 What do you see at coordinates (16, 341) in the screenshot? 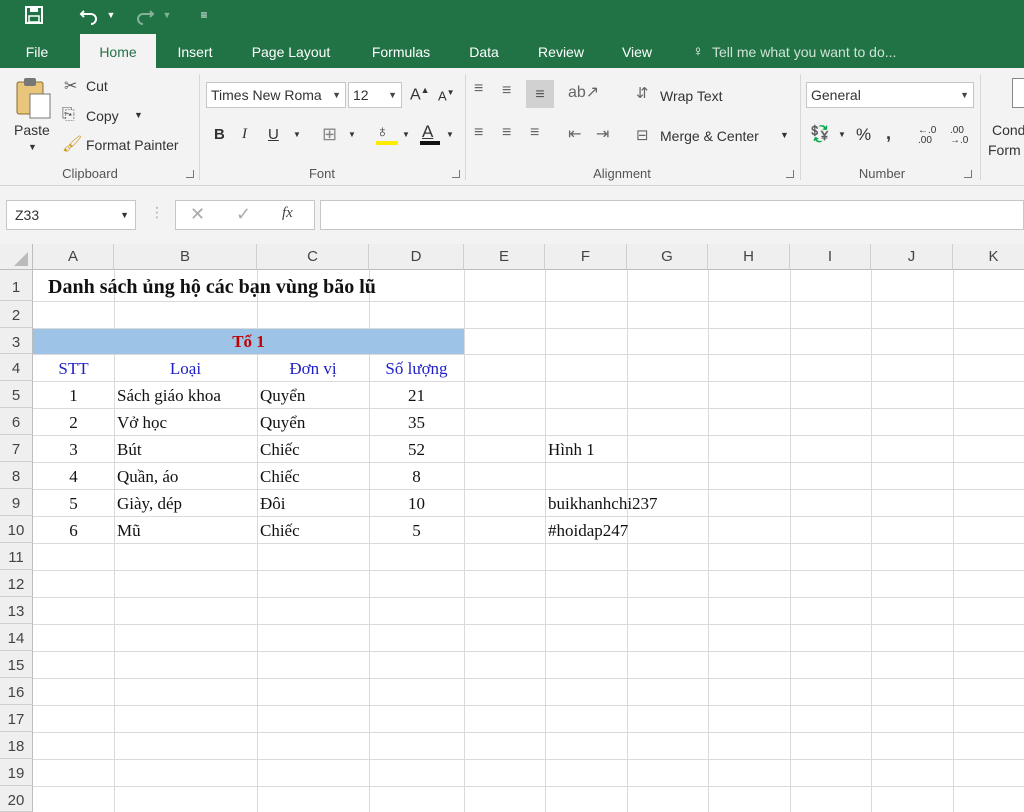
I see `row-header-3: 3` at bounding box center [16, 341].